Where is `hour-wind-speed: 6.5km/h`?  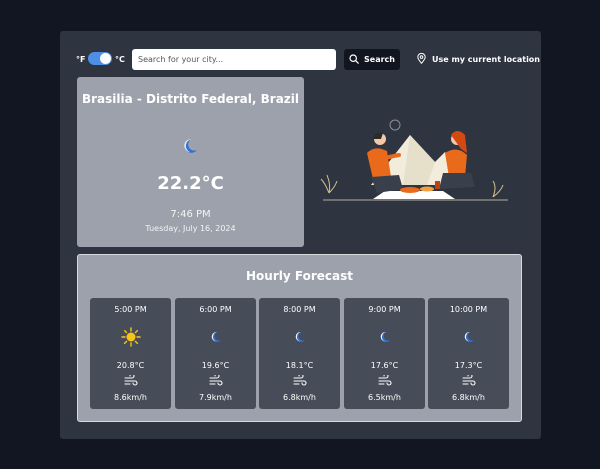
hour-wind-speed: 6.5km/h is located at coordinates (384, 397).